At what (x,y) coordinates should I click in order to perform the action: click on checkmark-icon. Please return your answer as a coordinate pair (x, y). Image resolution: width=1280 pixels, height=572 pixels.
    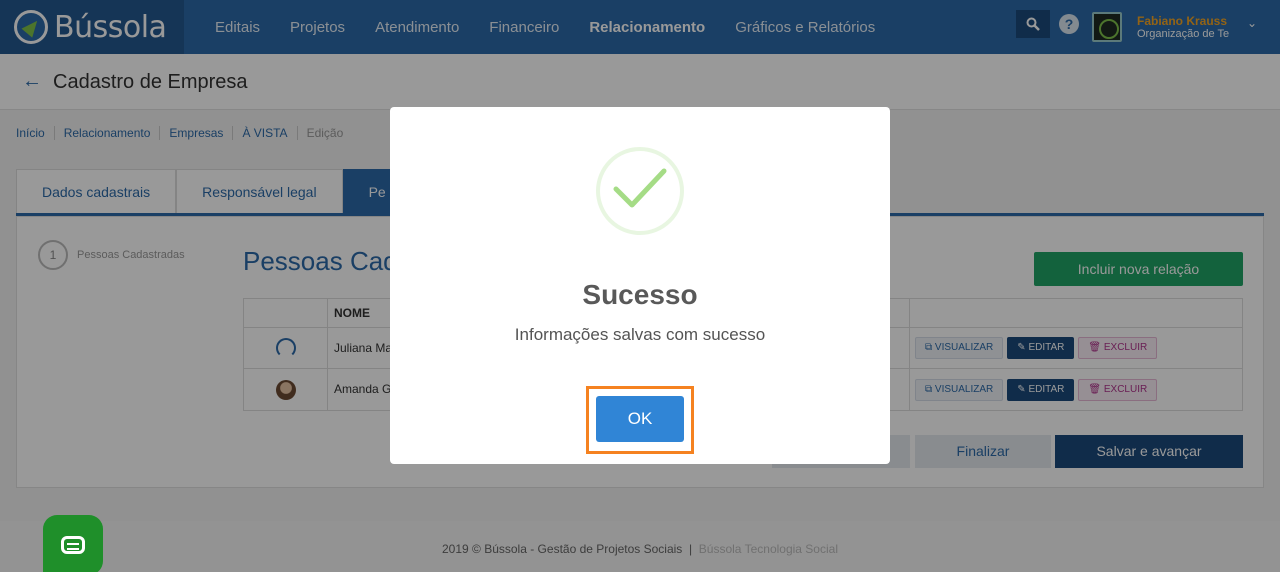
    Looking at the image, I should click on (640, 188).